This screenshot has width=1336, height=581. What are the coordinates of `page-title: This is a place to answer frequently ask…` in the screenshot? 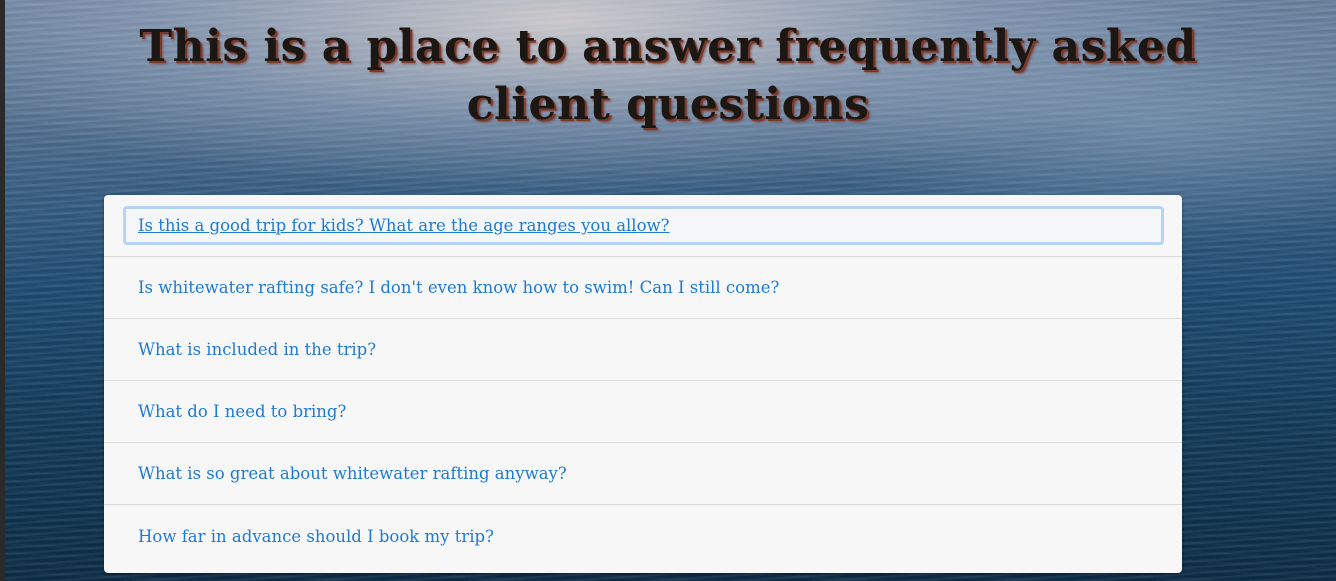 It's located at (668, 75).